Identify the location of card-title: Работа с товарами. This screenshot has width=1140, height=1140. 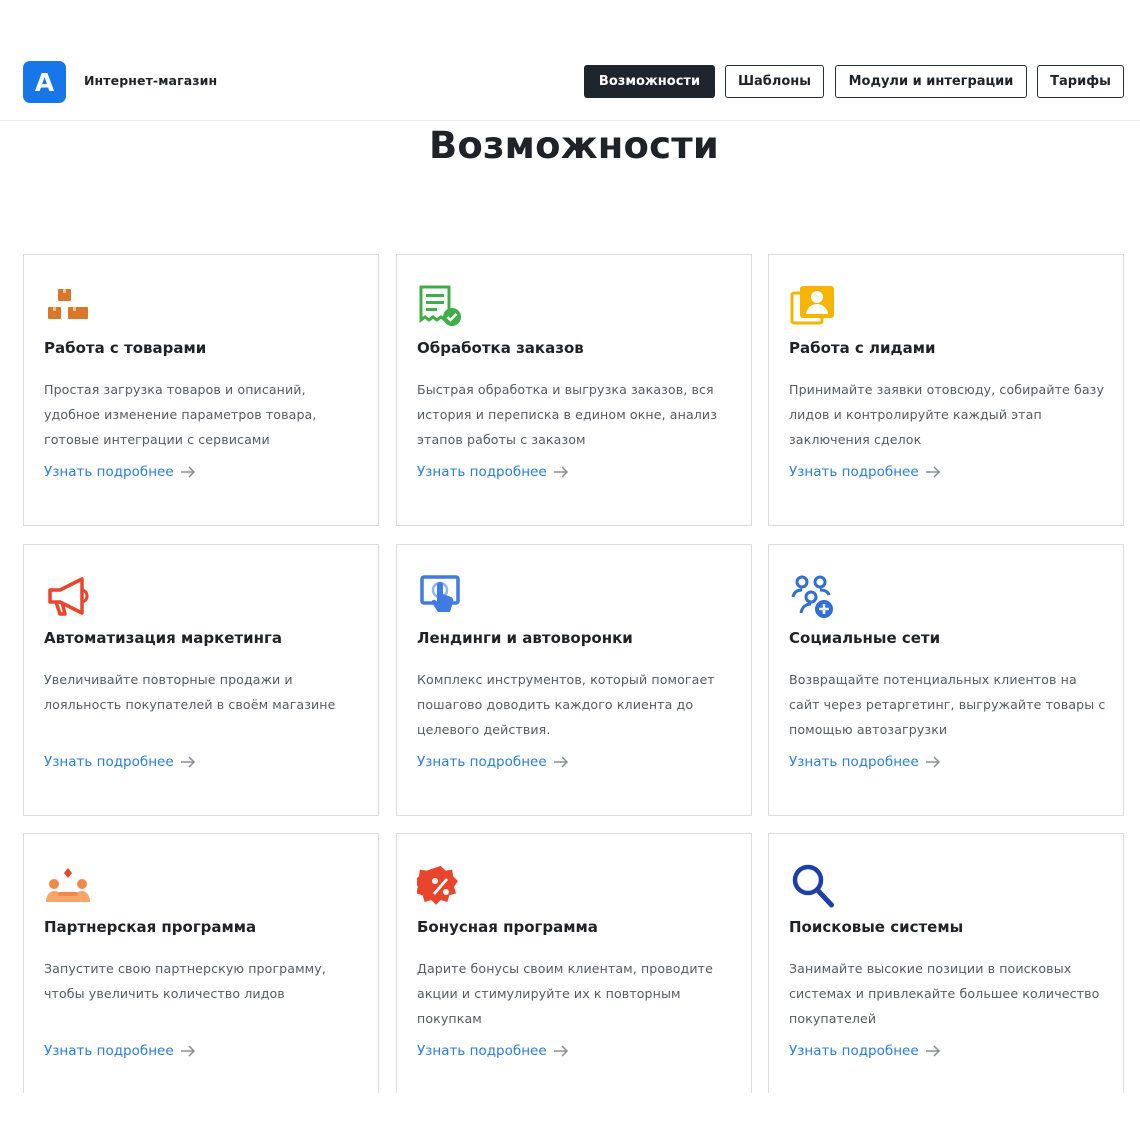
(125, 348).